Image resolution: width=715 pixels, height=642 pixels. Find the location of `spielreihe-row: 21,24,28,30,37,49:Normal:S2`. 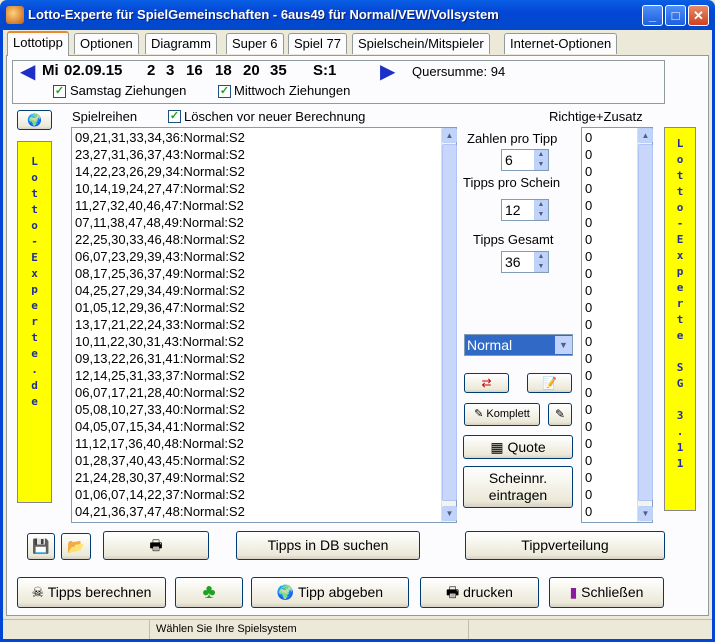

spielreihe-row: 21,24,28,30,37,49:Normal:S2 is located at coordinates (257, 477).